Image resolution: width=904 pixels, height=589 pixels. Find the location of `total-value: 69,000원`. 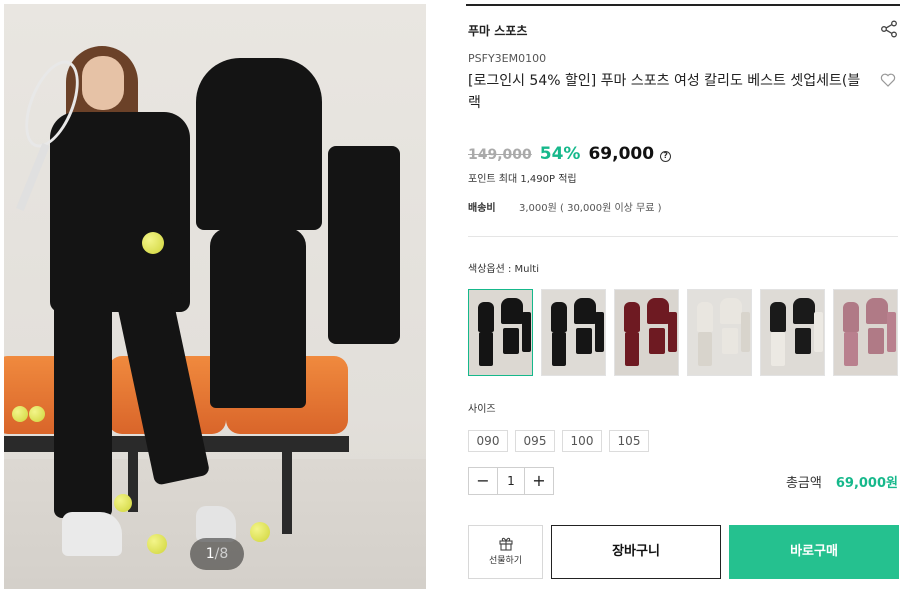

total-value: 69,000원 is located at coordinates (866, 483).